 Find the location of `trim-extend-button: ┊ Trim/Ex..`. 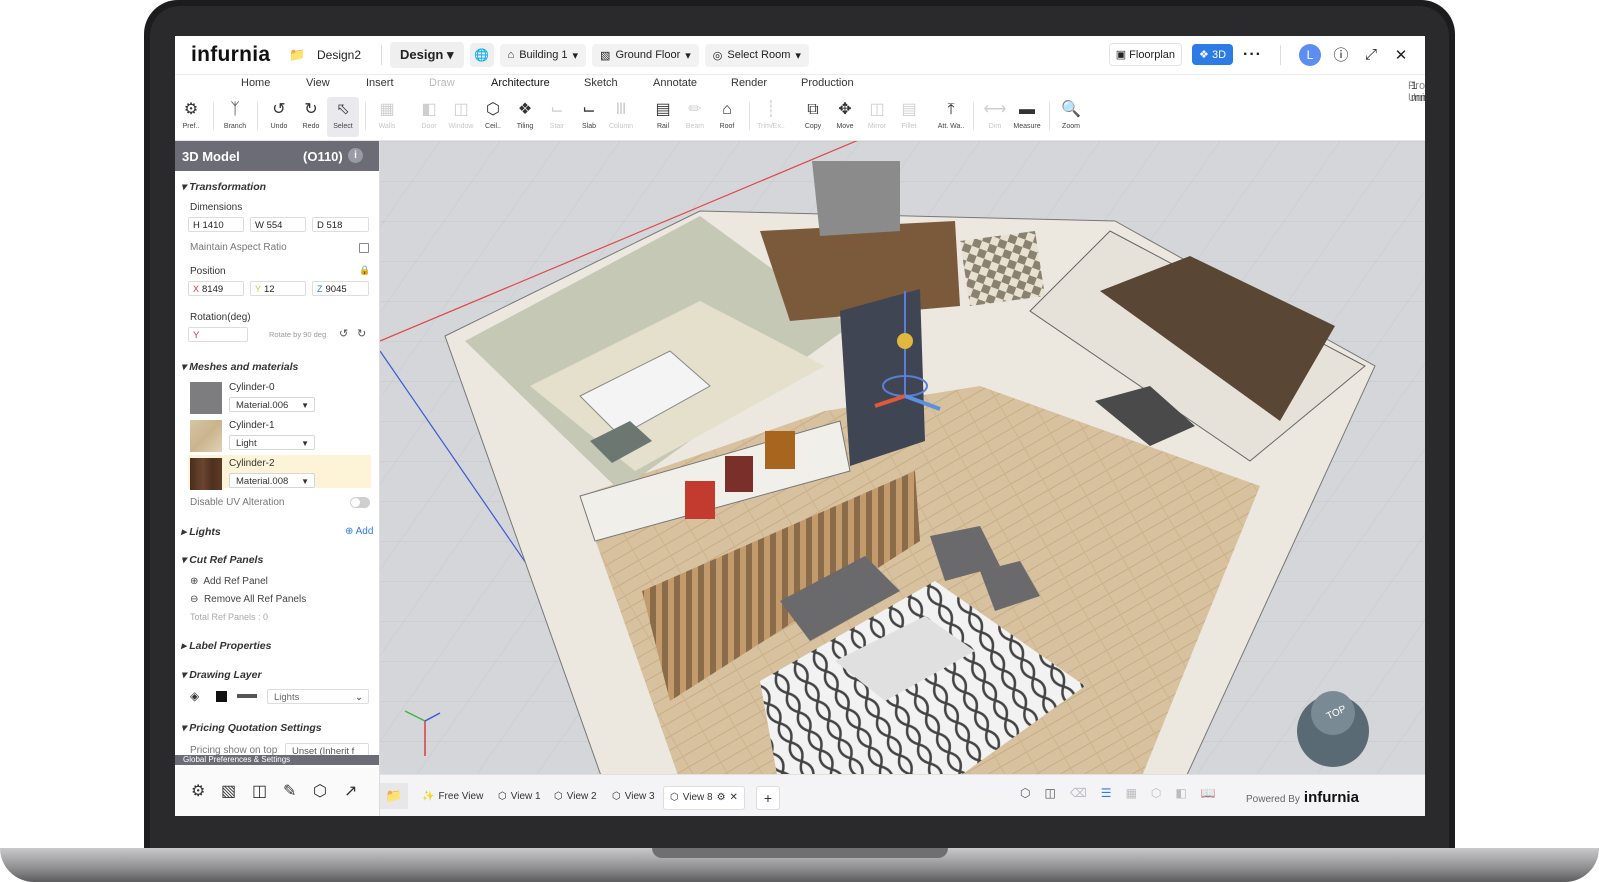

trim-extend-button: ┊ Trim/Ex.. is located at coordinates (771, 117).